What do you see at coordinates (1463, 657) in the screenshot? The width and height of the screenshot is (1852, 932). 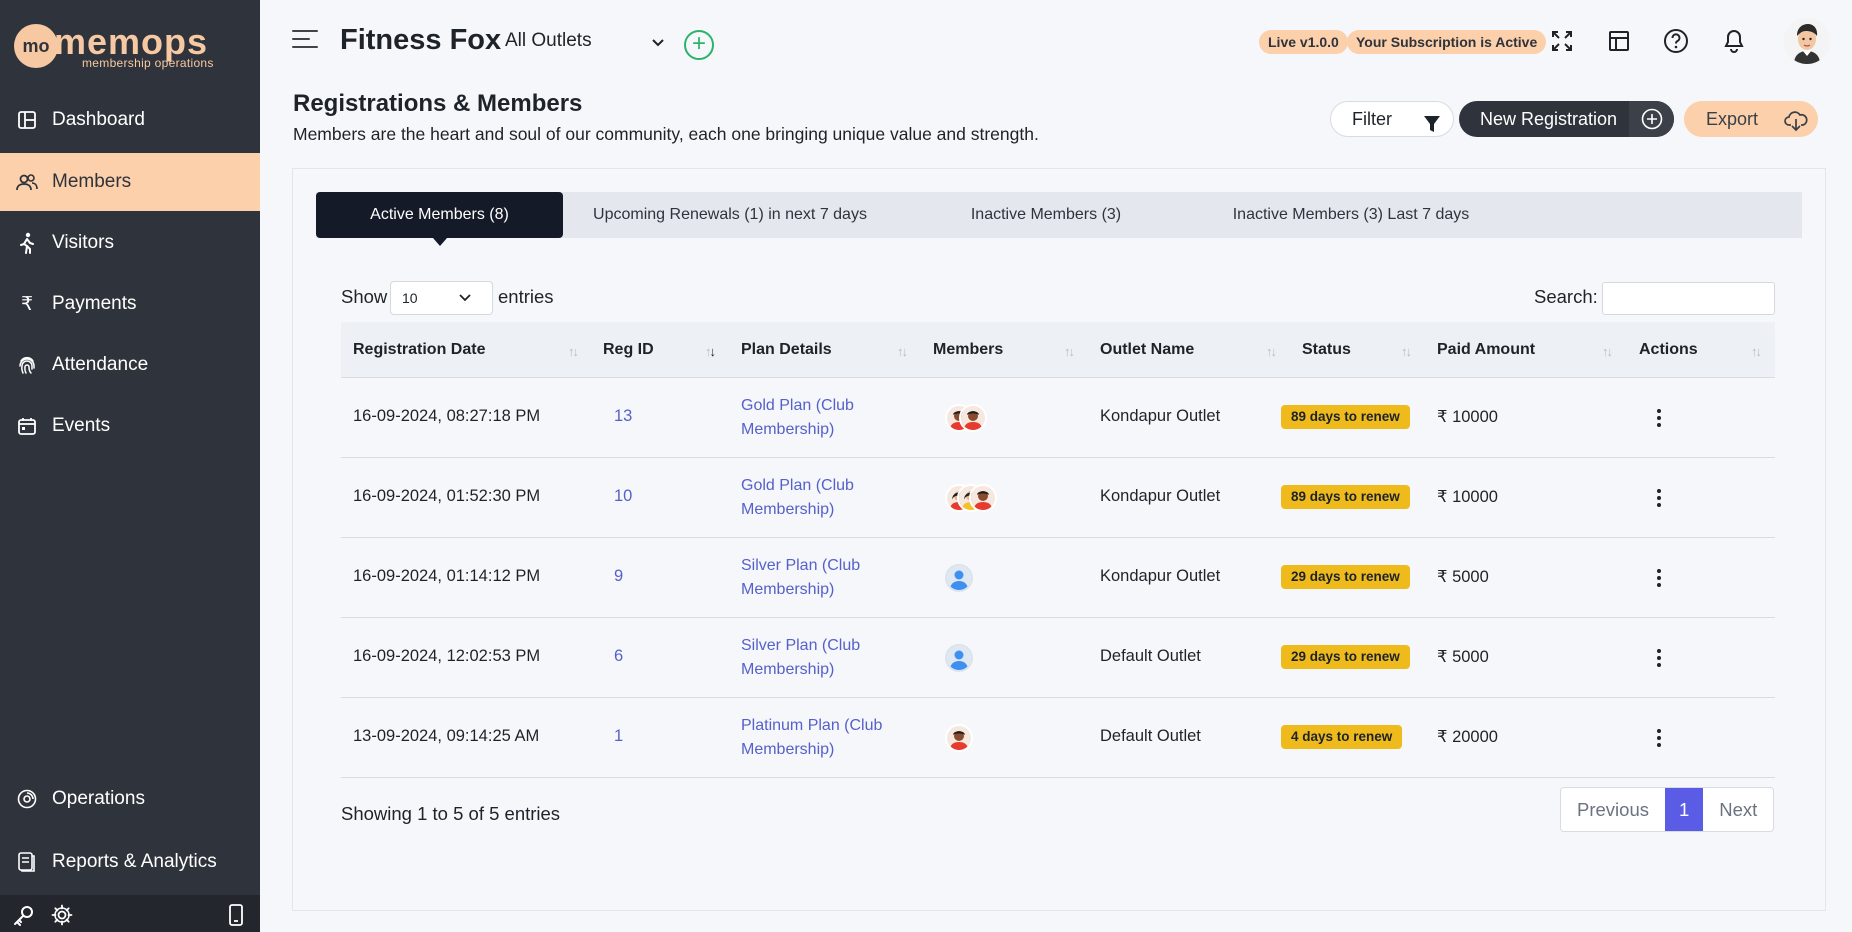 I see `cell-paid-amount: ₹ 5000` at bounding box center [1463, 657].